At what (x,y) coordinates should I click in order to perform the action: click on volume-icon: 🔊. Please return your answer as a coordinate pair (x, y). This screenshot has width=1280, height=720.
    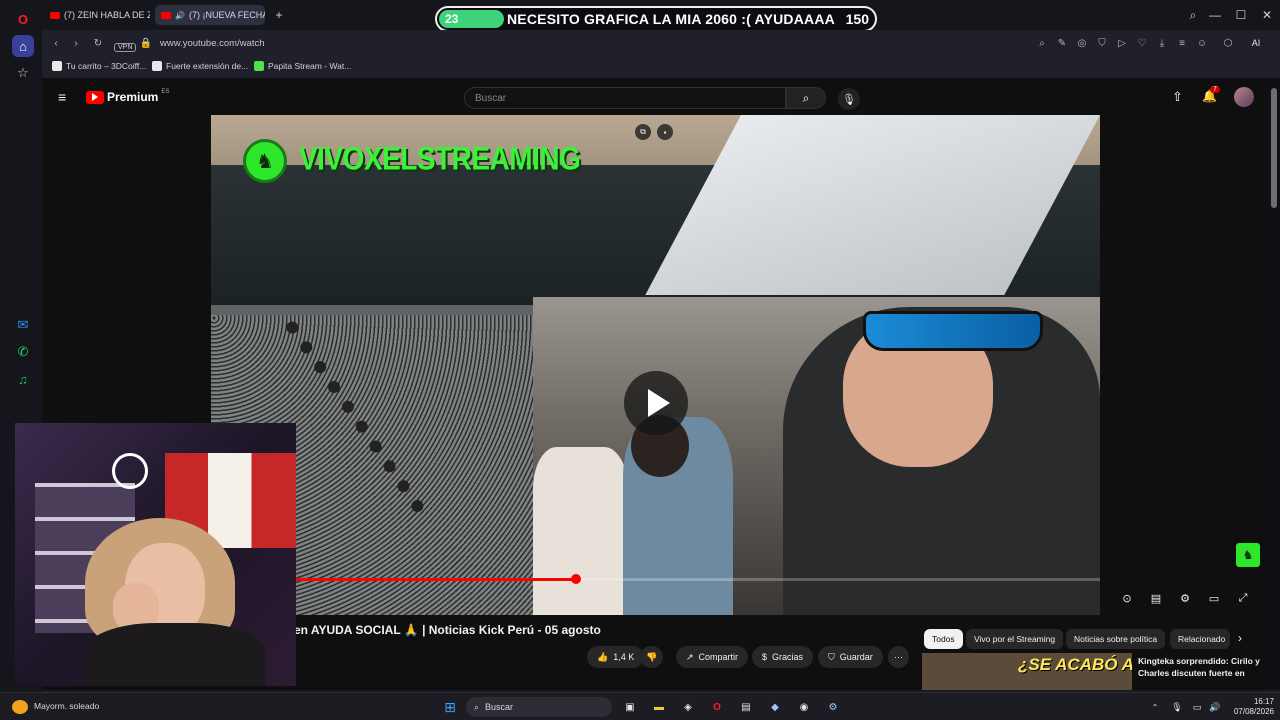
    Looking at the image, I should click on (1215, 707).